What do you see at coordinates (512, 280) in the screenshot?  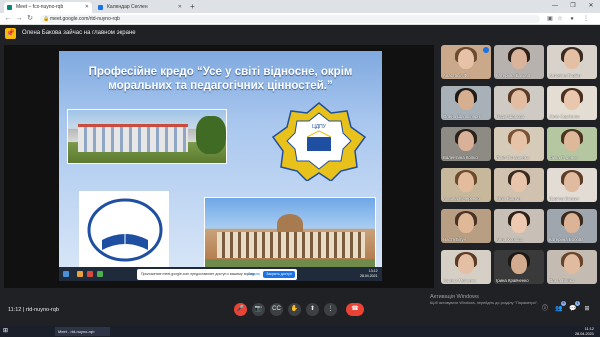 I see `participant-name: Ірина Кравченко` at bounding box center [512, 280].